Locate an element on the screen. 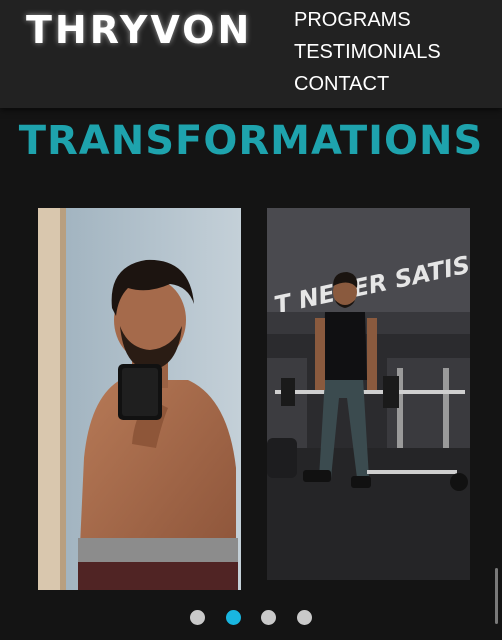 The image size is (502, 640). section-title: TRANSFORMATIONS is located at coordinates (251, 141).